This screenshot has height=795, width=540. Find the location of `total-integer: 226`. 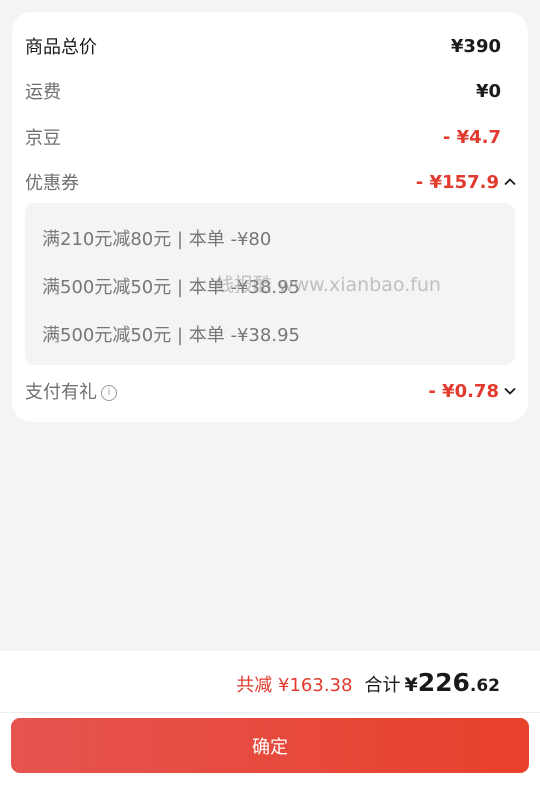

total-integer: 226 is located at coordinates (443, 682).